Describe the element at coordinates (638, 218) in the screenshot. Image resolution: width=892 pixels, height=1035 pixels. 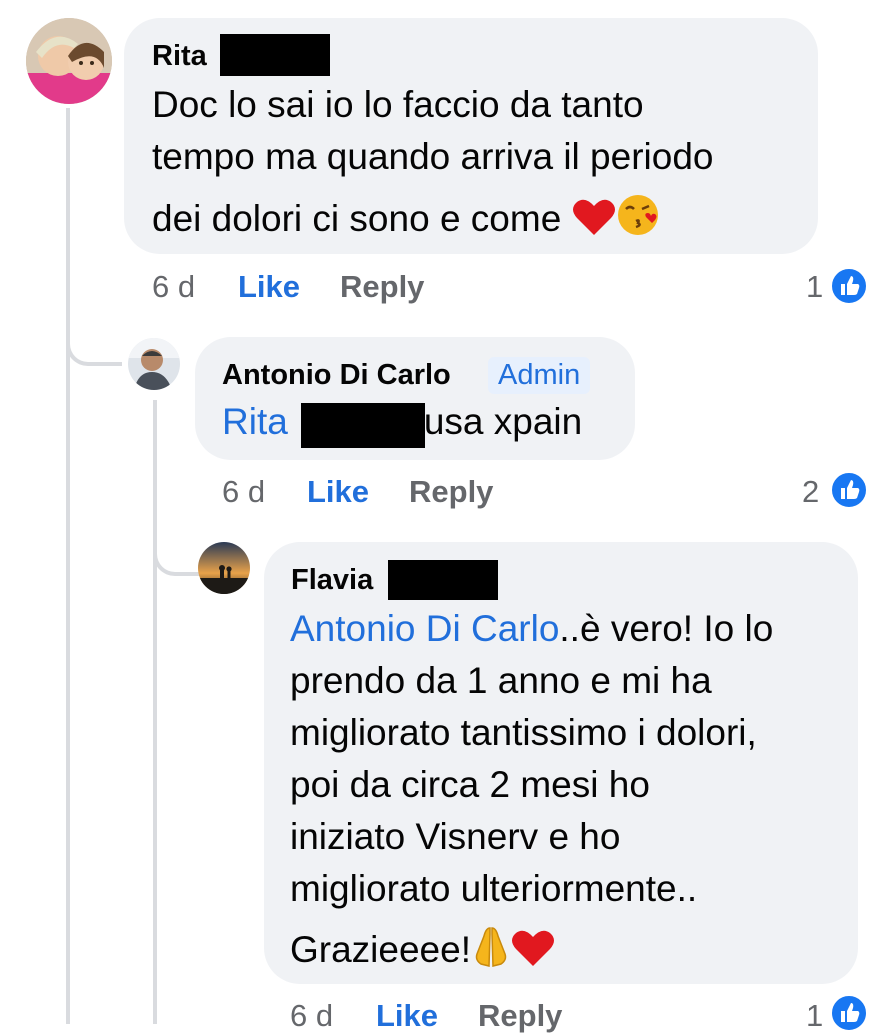
I see `face-blowing-kiss-emoji` at that location.